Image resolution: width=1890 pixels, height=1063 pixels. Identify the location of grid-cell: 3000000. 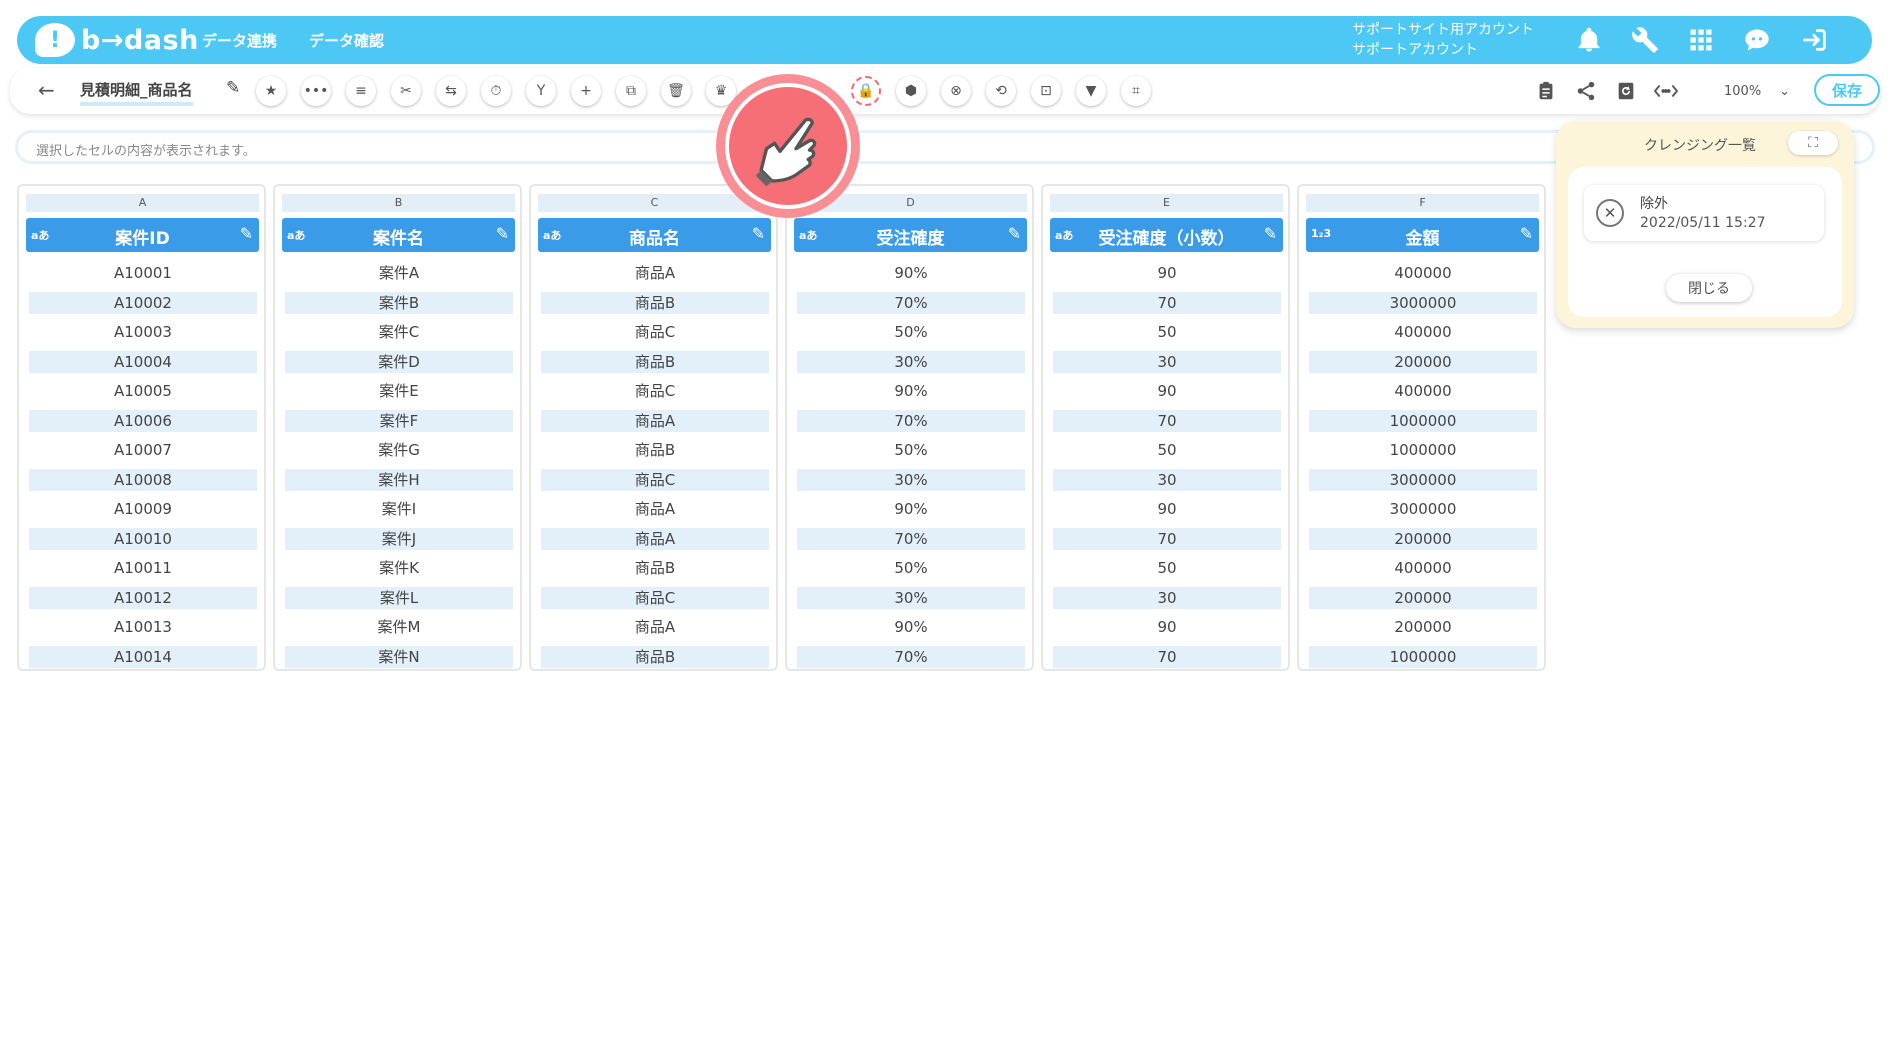
(1423, 302).